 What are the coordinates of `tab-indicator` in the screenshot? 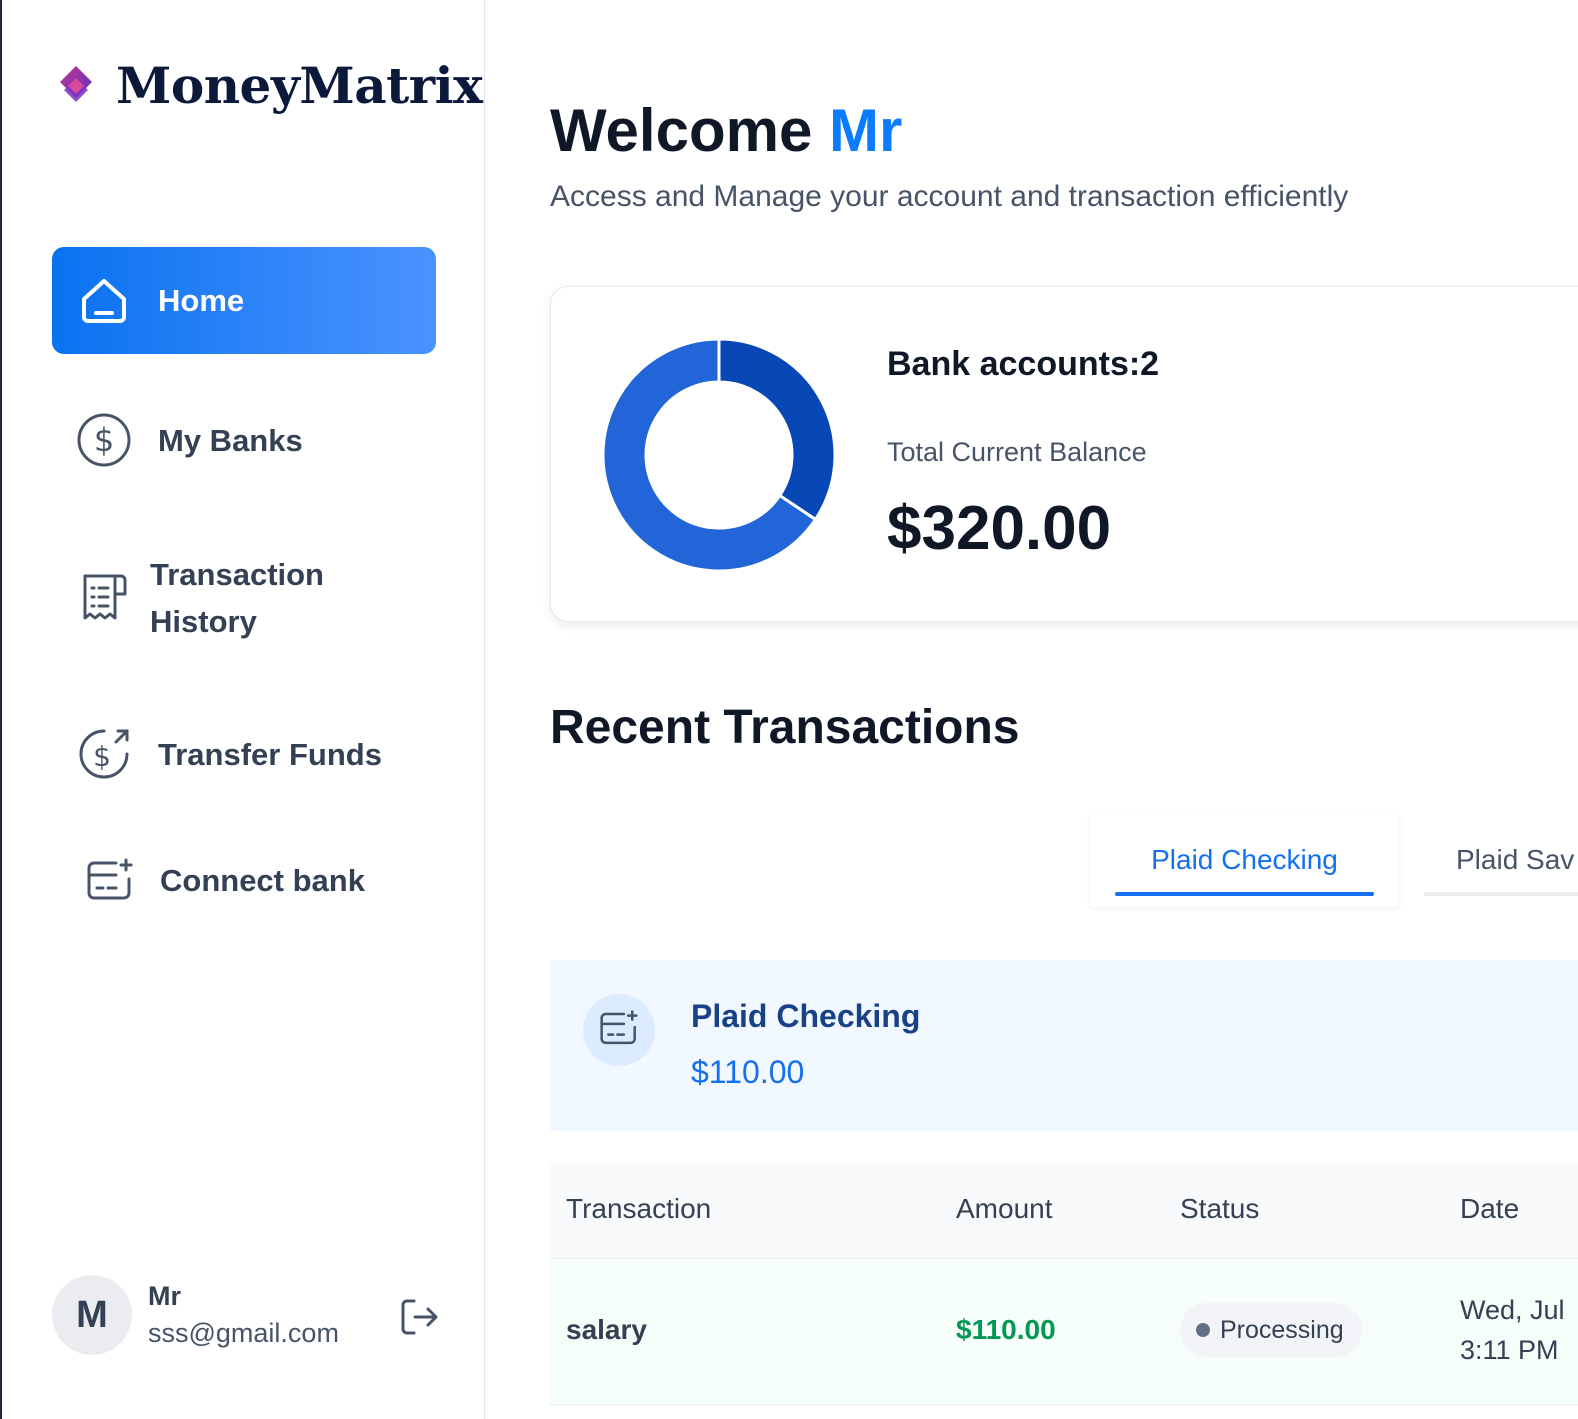 It's located at (1501, 894).